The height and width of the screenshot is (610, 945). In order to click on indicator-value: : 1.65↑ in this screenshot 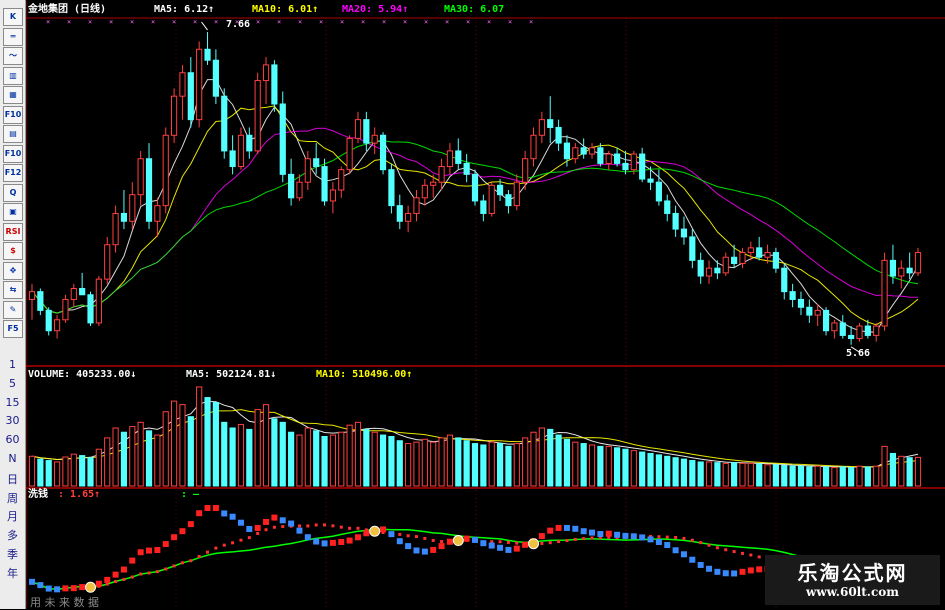, I will do `click(79, 494)`.